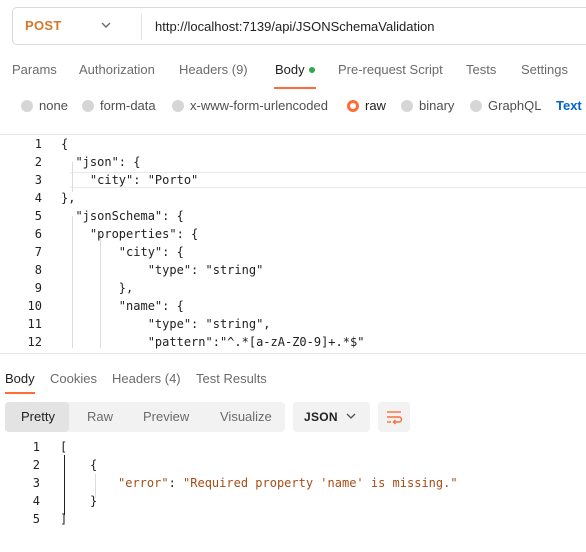  What do you see at coordinates (38, 252) in the screenshot?
I see `line-number: 7` at bounding box center [38, 252].